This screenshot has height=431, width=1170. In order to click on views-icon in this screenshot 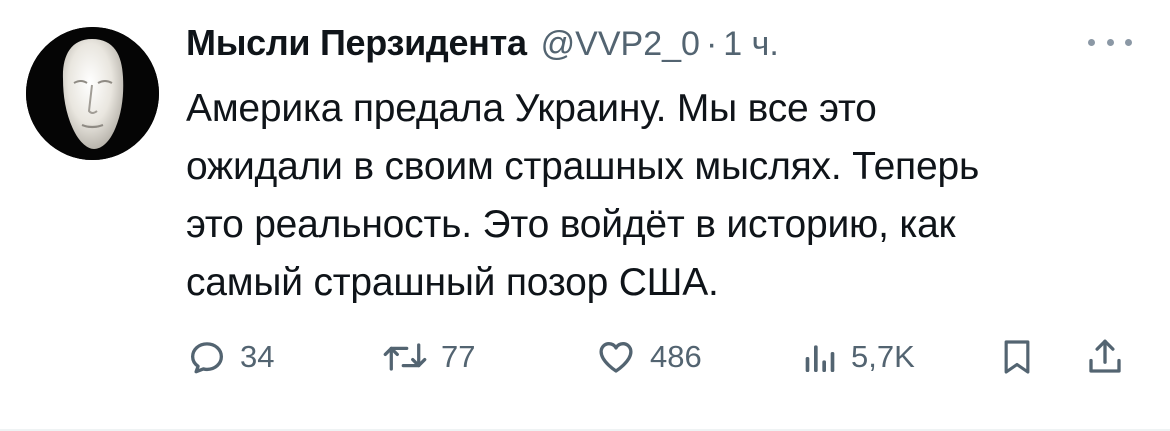, I will do `click(820, 358)`.